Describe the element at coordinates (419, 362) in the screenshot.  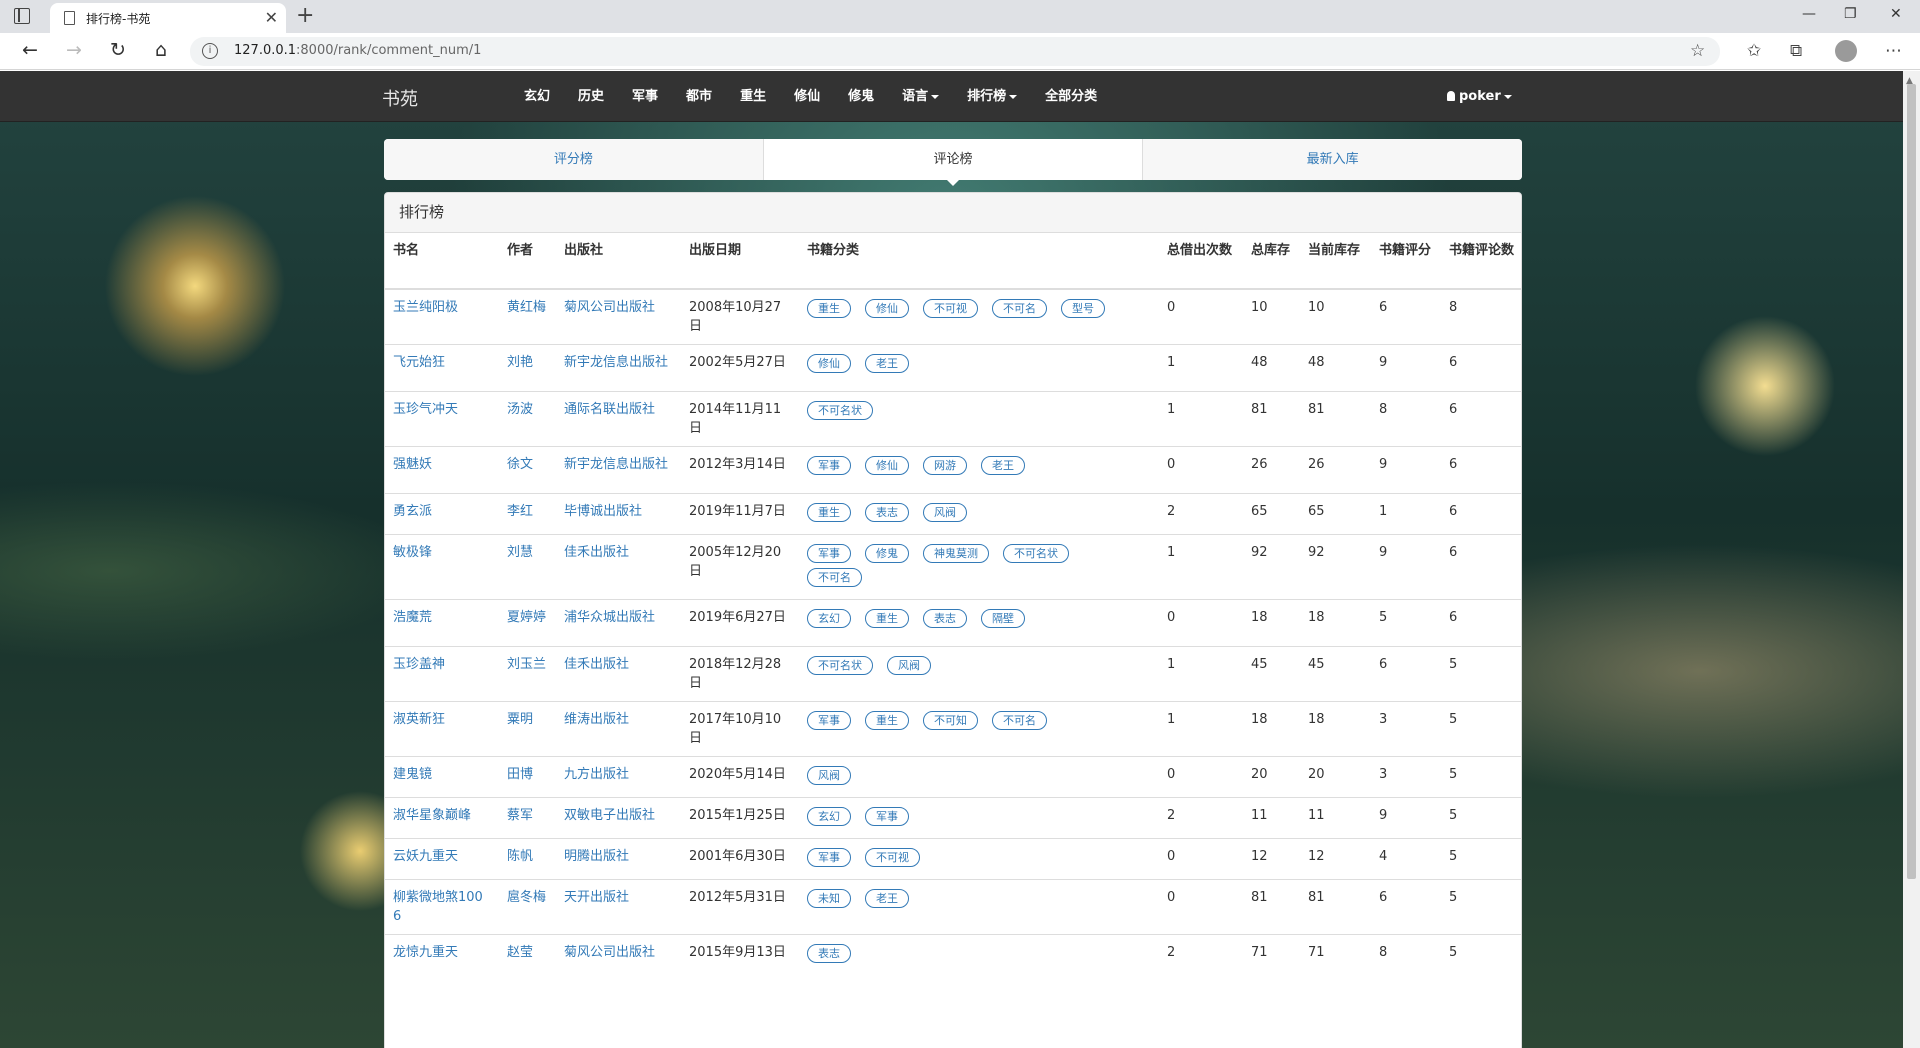
I see `book-name-link: 飞元始狂` at that location.